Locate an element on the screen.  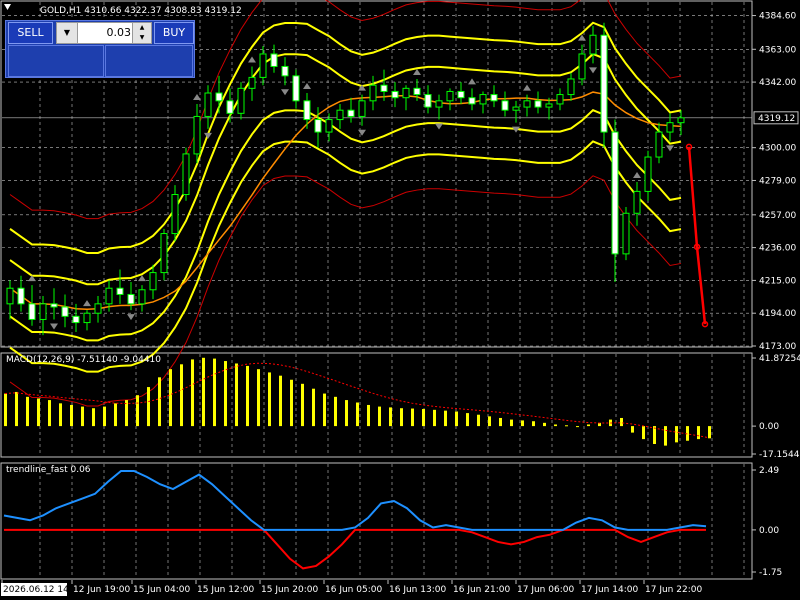
sell-button: SELL is located at coordinates (30, 33).